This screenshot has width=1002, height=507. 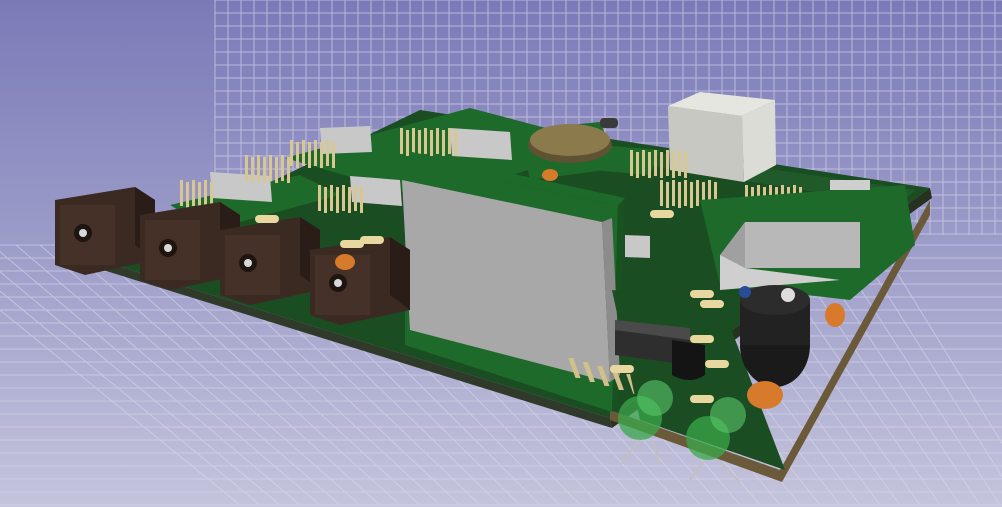 I want to click on buzzer, so click(x=775, y=336).